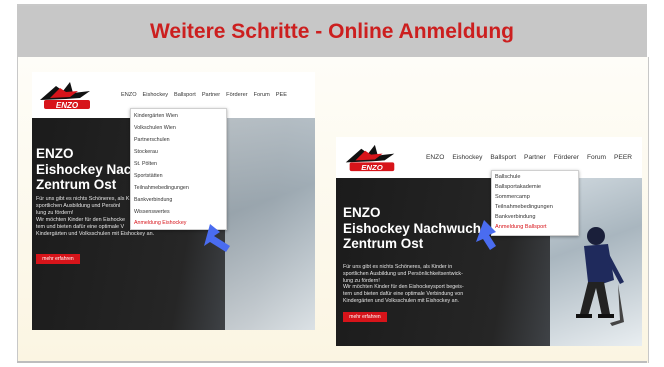  I want to click on dropdown-item-anmeldung-eishockey: Anmeldung Eishockey, so click(160, 223).